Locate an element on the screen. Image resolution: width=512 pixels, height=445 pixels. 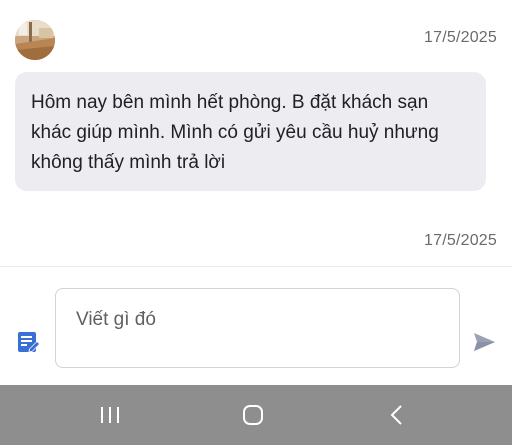
message-input: Viết gì đó is located at coordinates (257, 328).